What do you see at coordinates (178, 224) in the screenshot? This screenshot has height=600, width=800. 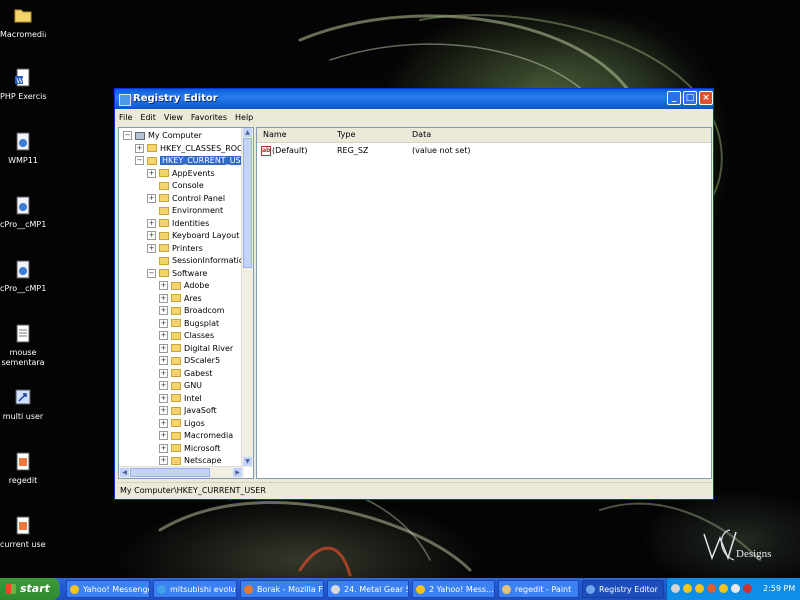 I see `tree-item: + Identities` at bounding box center [178, 224].